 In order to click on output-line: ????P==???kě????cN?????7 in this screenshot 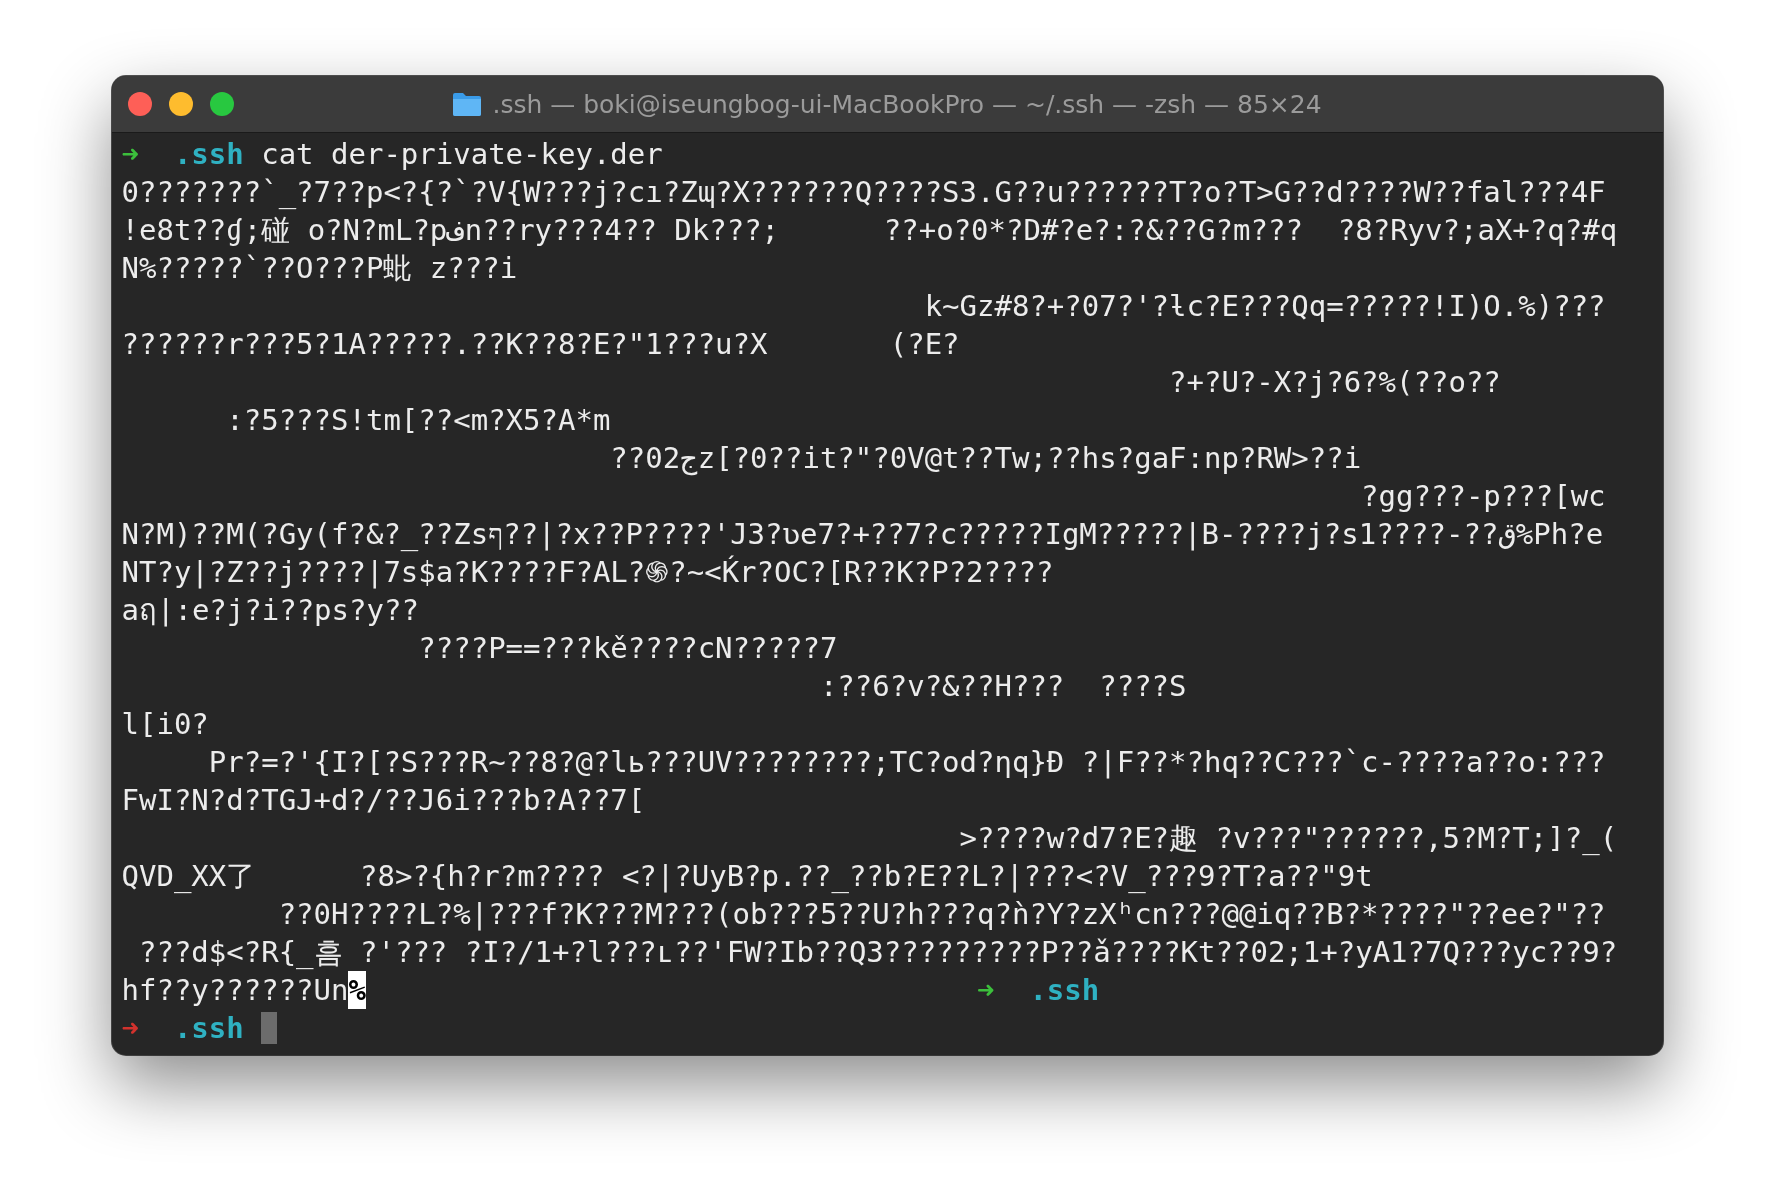, I will do `click(627, 648)`.